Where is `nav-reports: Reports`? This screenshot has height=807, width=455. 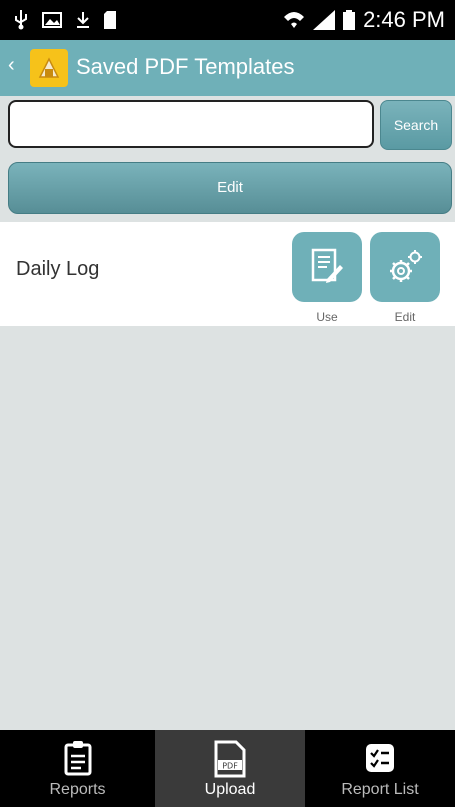
nav-reports: Reports is located at coordinates (77, 768).